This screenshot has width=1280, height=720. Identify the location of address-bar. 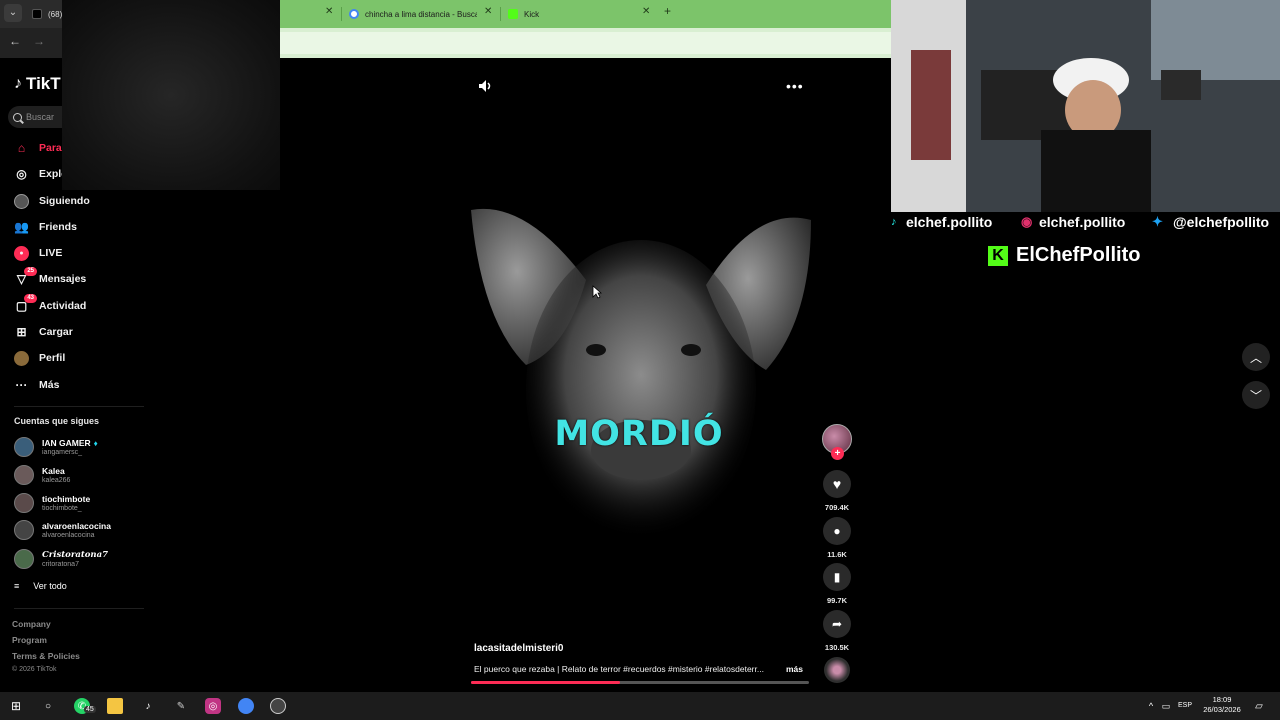
(585, 43).